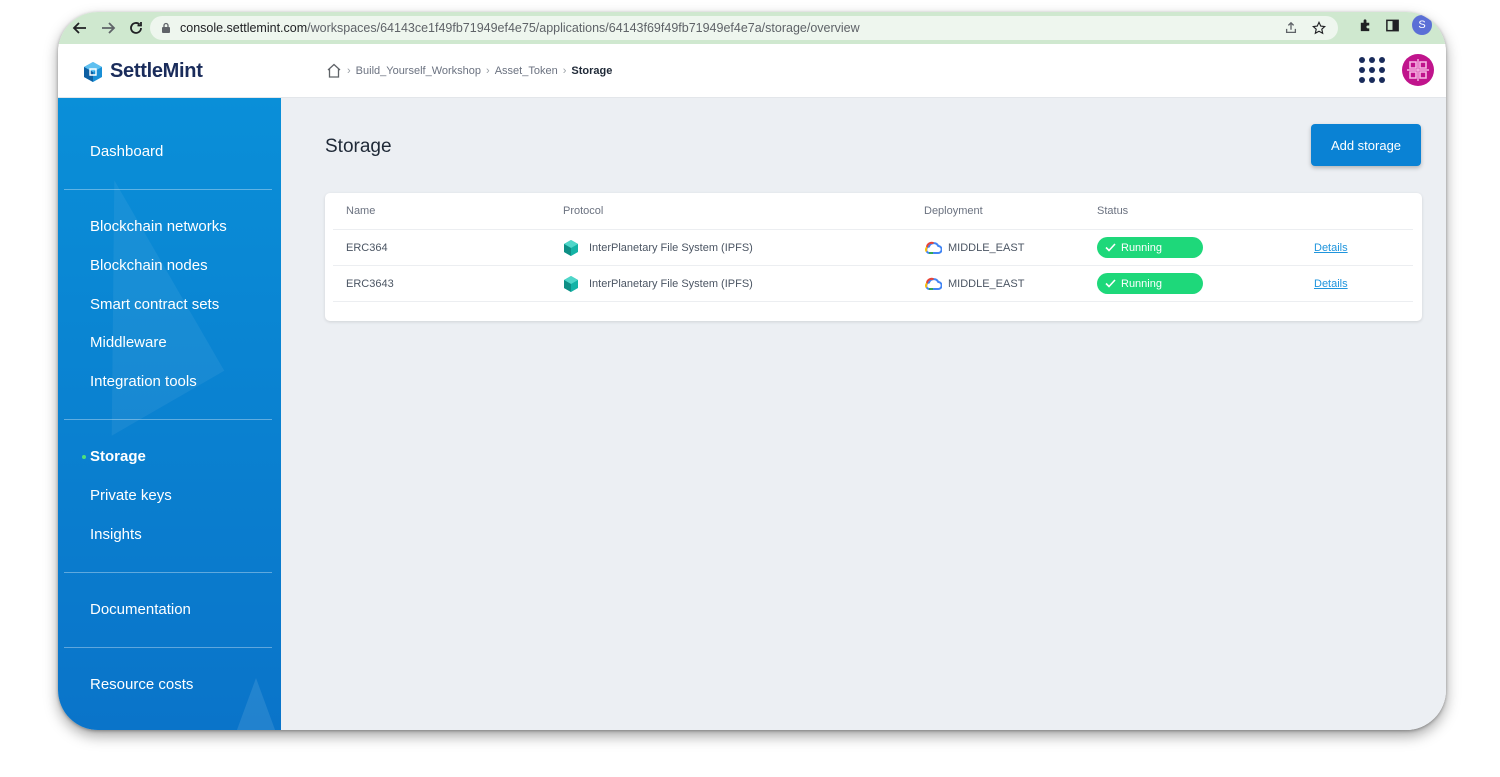  I want to click on avatar-pattern-icon, so click(1418, 70).